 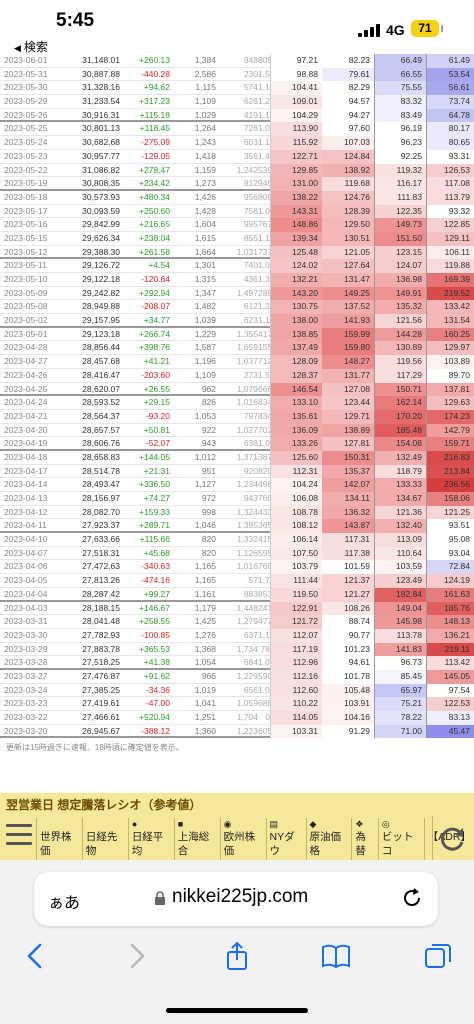 I want to click on close-cell: 28,949.88, so click(x=101, y=306).